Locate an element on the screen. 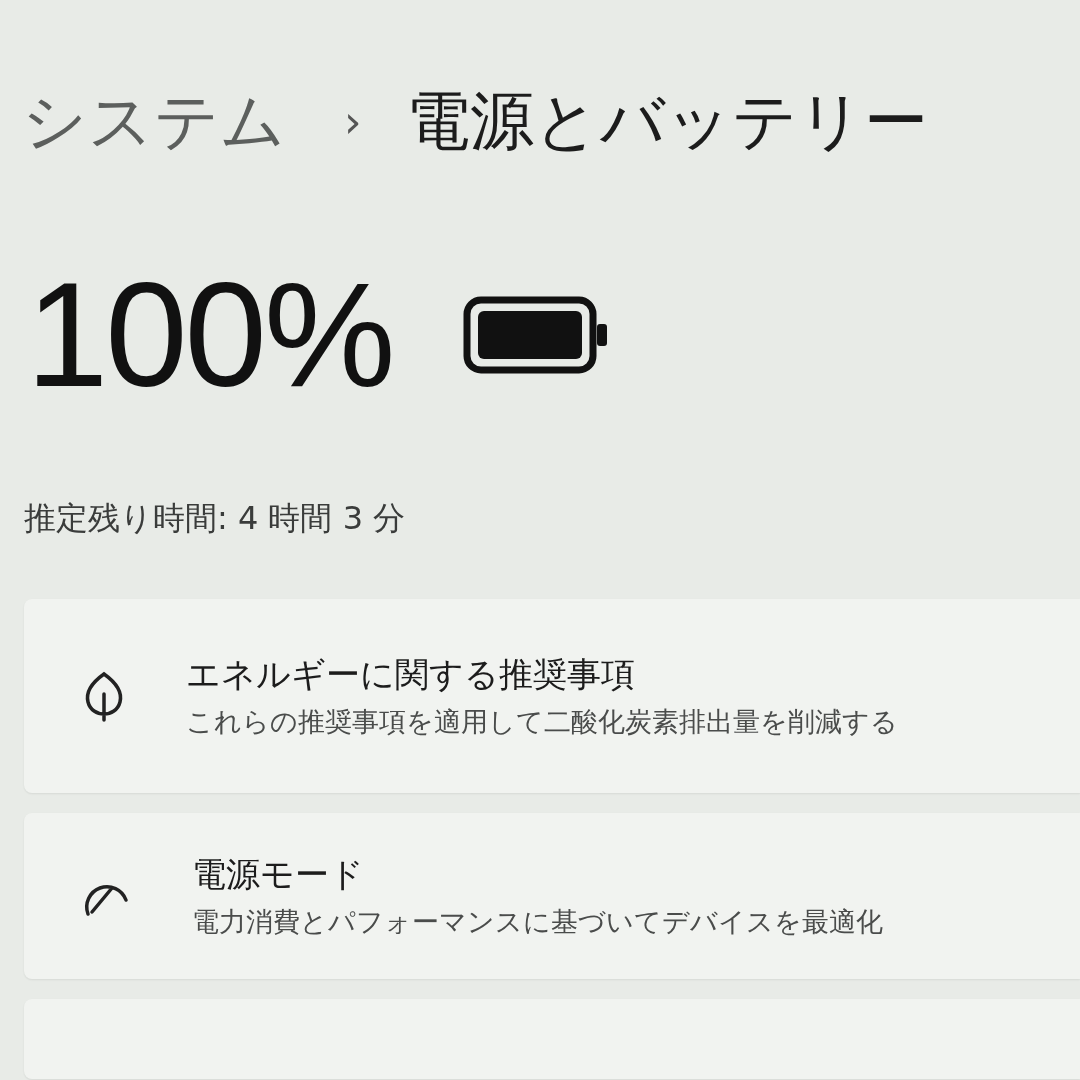 The image size is (1080, 1080). battery-percent: 100% is located at coordinates (209, 335).